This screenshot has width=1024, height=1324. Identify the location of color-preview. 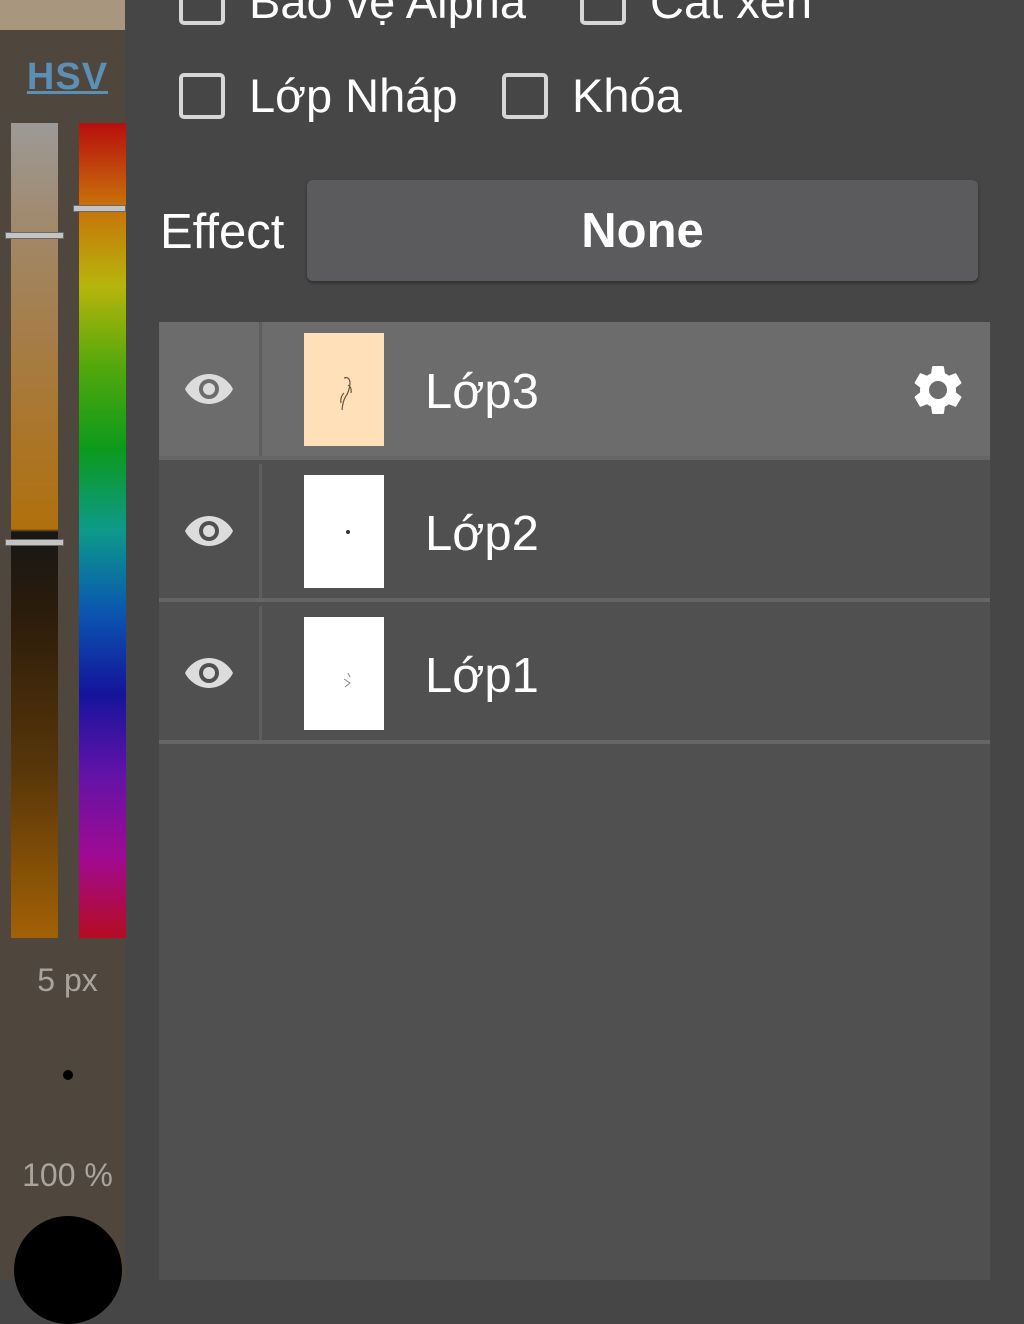
(62, 15).